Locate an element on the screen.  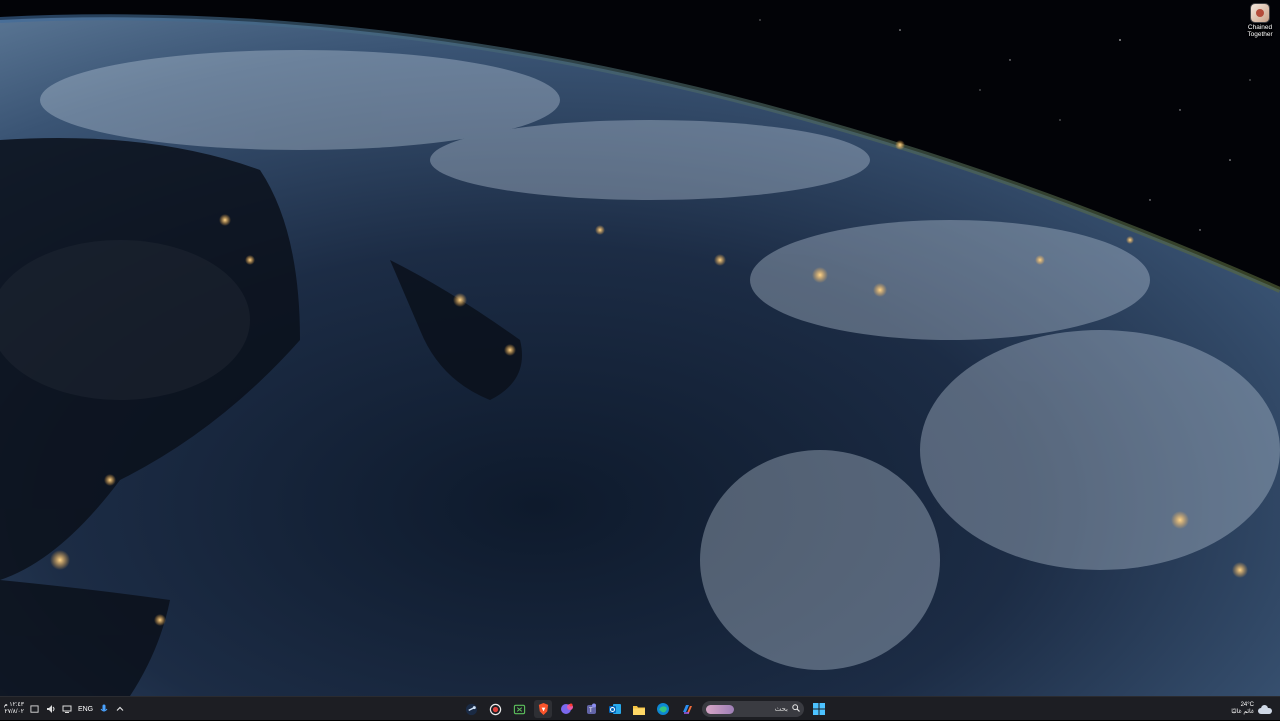
file-explorer-icon is located at coordinates (639, 709).